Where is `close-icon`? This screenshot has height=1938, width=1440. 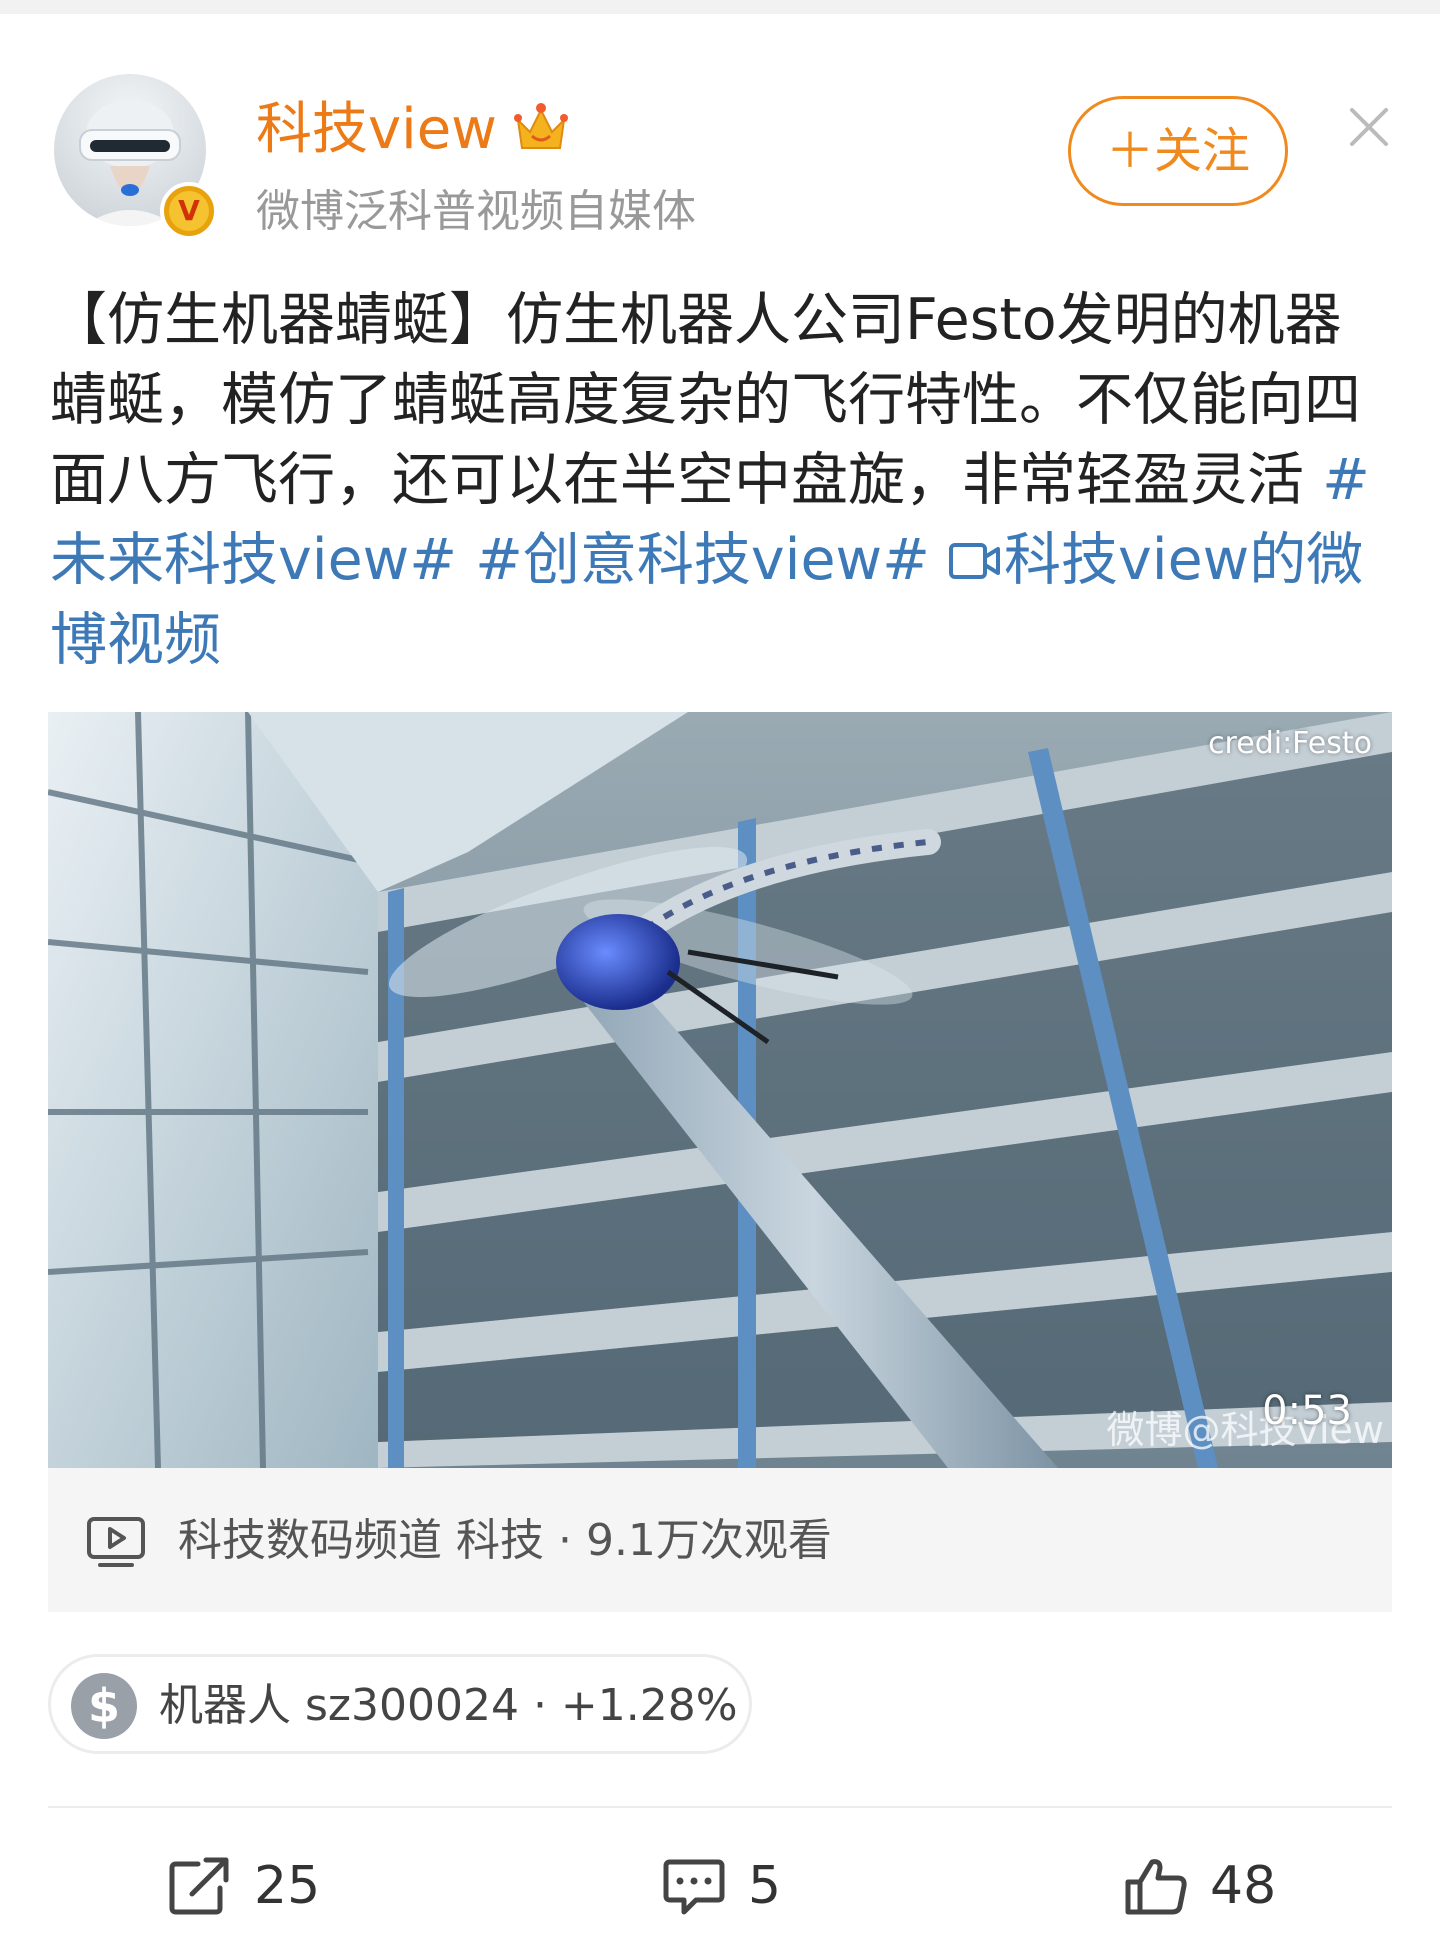 close-icon is located at coordinates (1369, 127).